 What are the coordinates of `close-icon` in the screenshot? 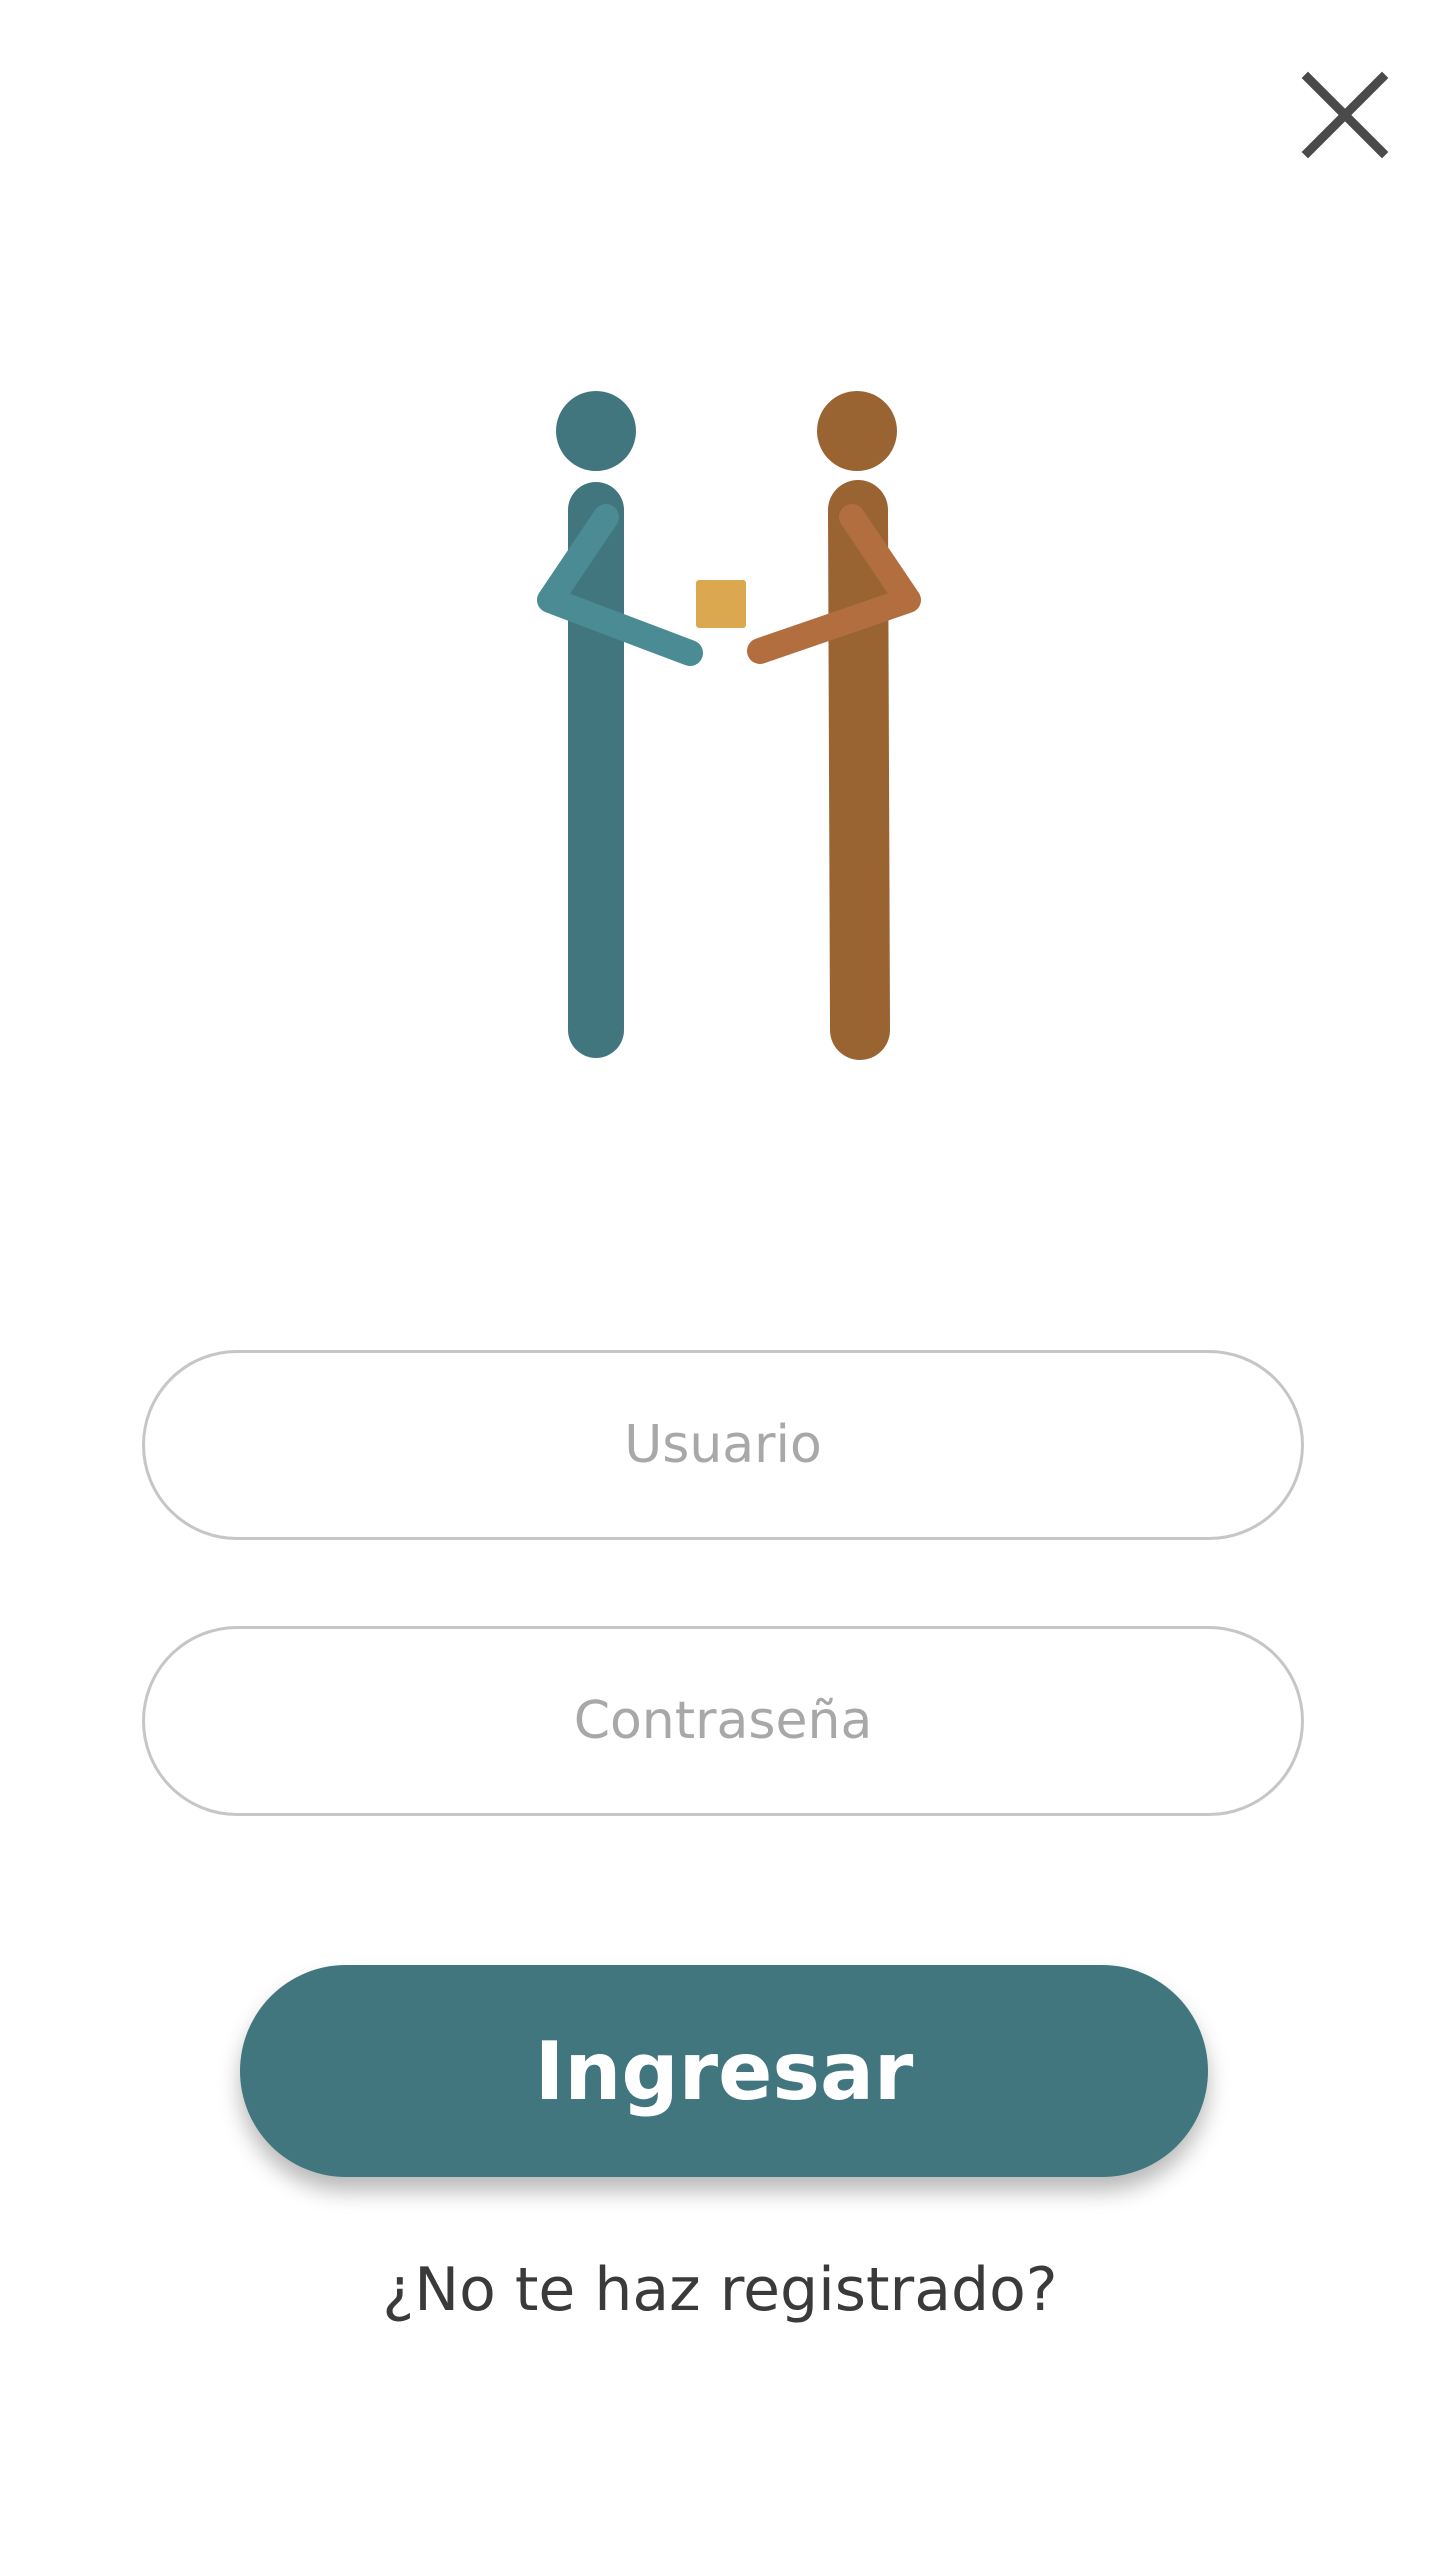 It's located at (1345, 115).